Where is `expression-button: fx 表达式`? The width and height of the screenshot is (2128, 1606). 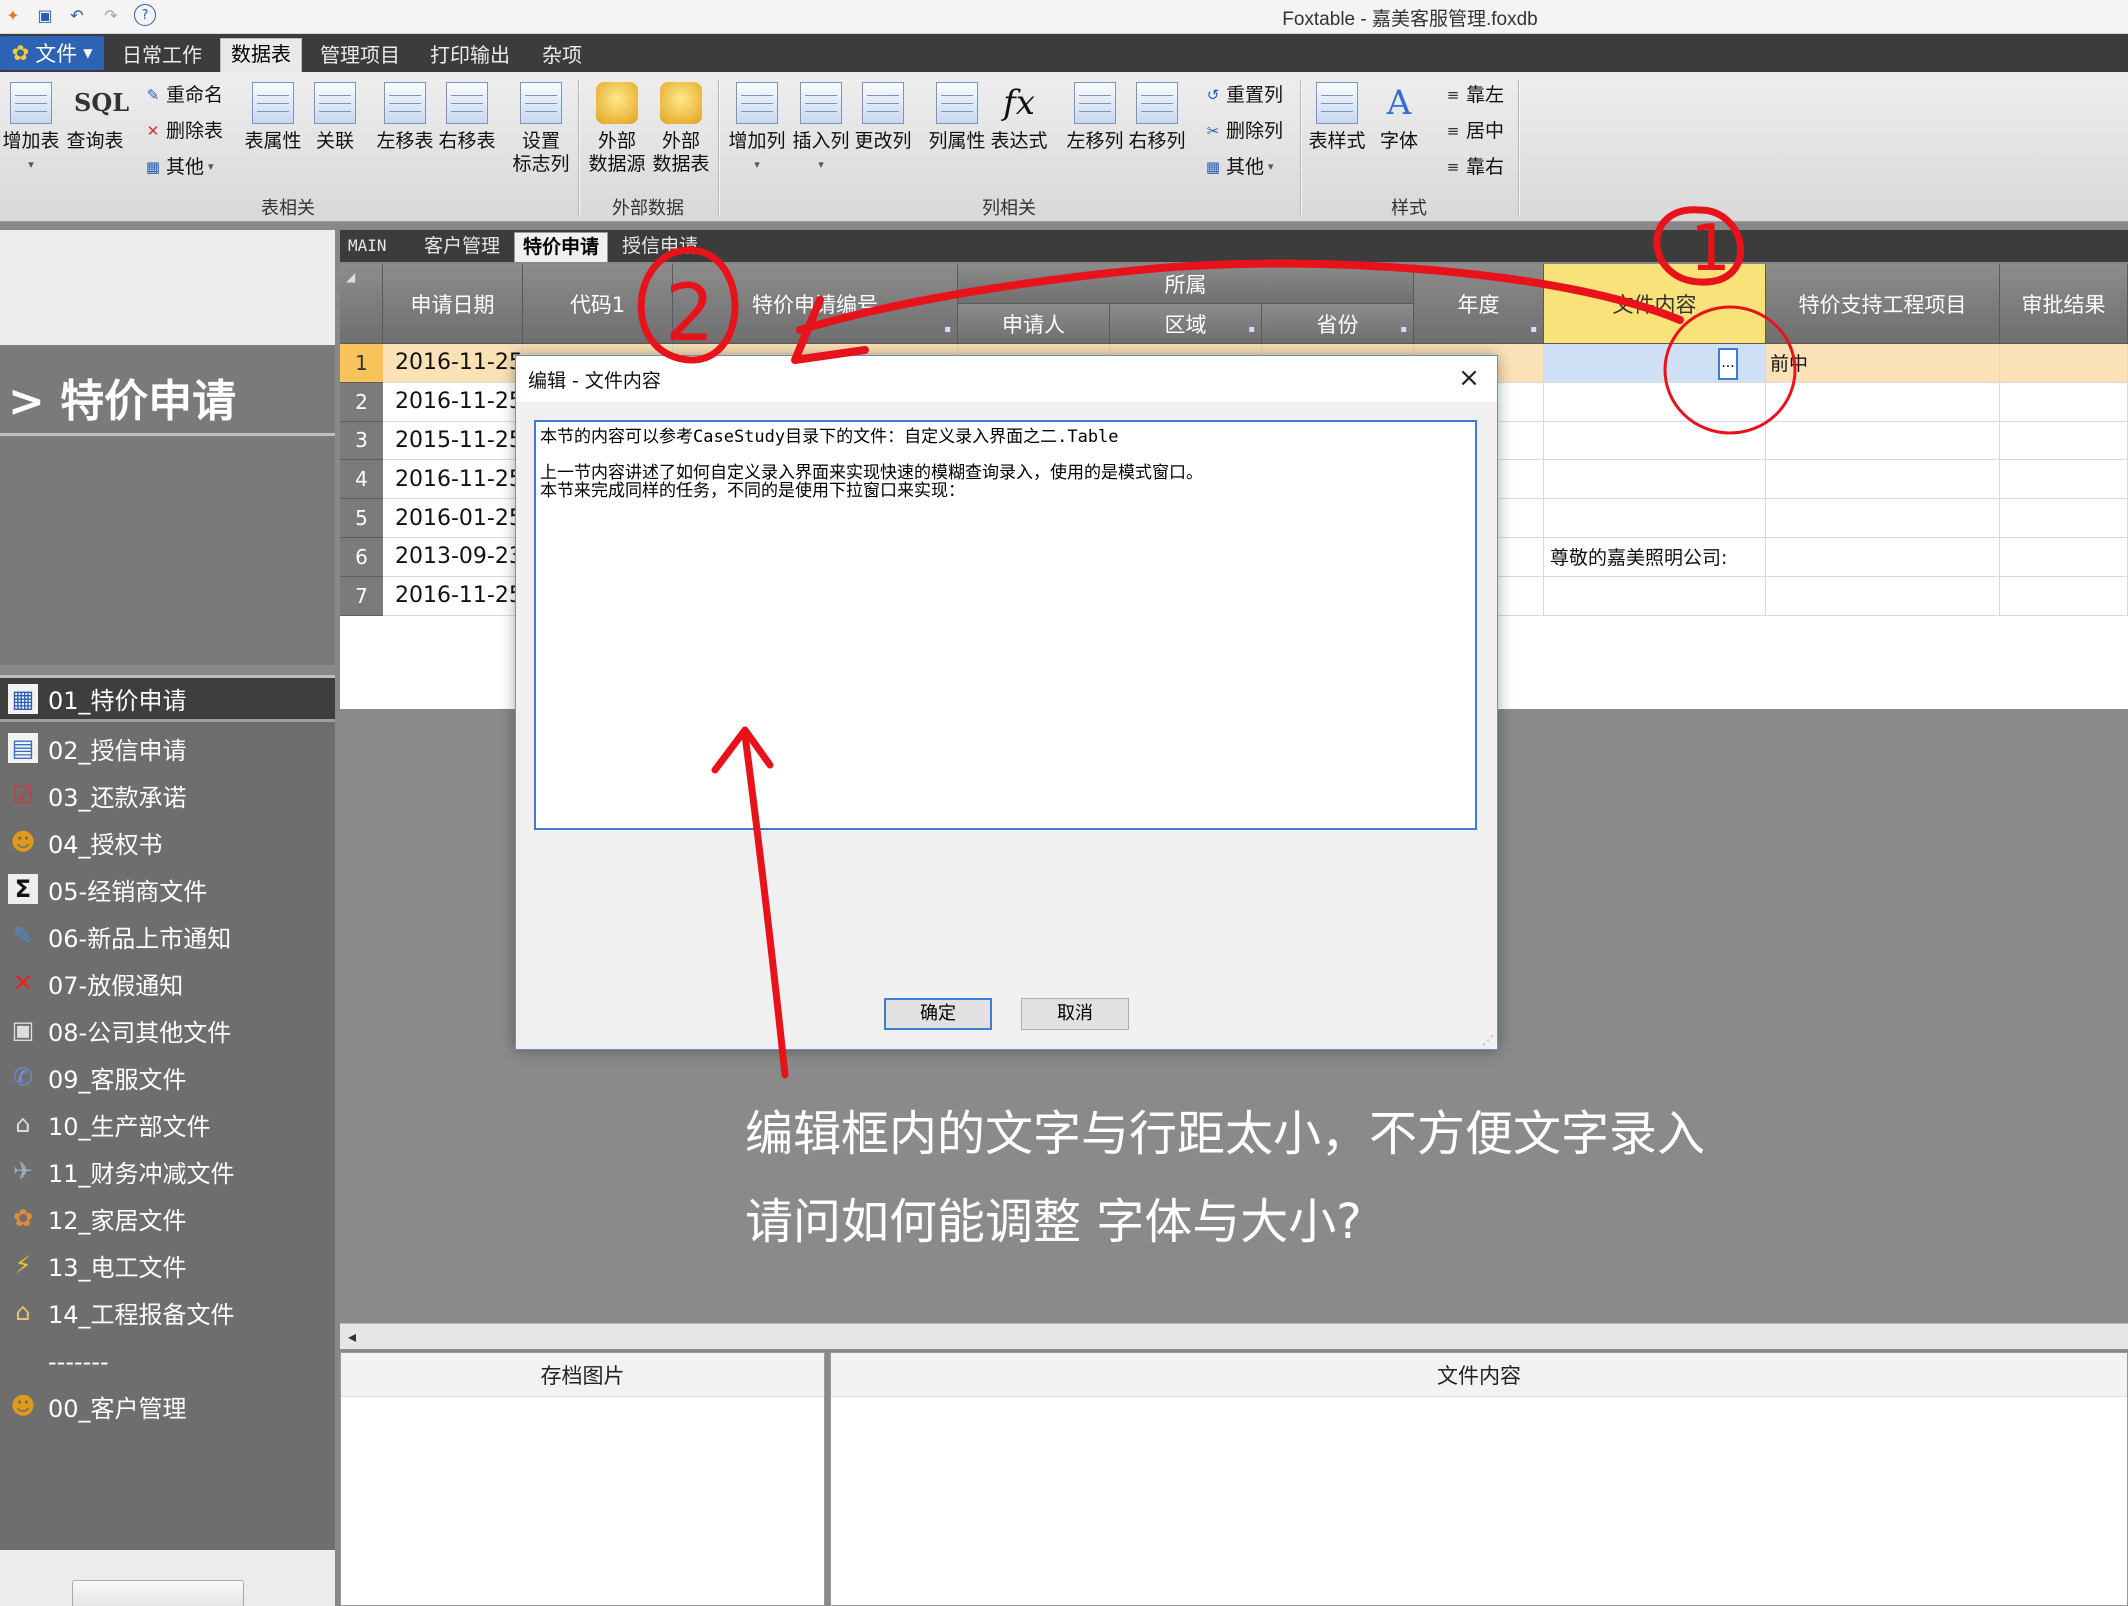 expression-button: fx 表达式 is located at coordinates (1019, 117).